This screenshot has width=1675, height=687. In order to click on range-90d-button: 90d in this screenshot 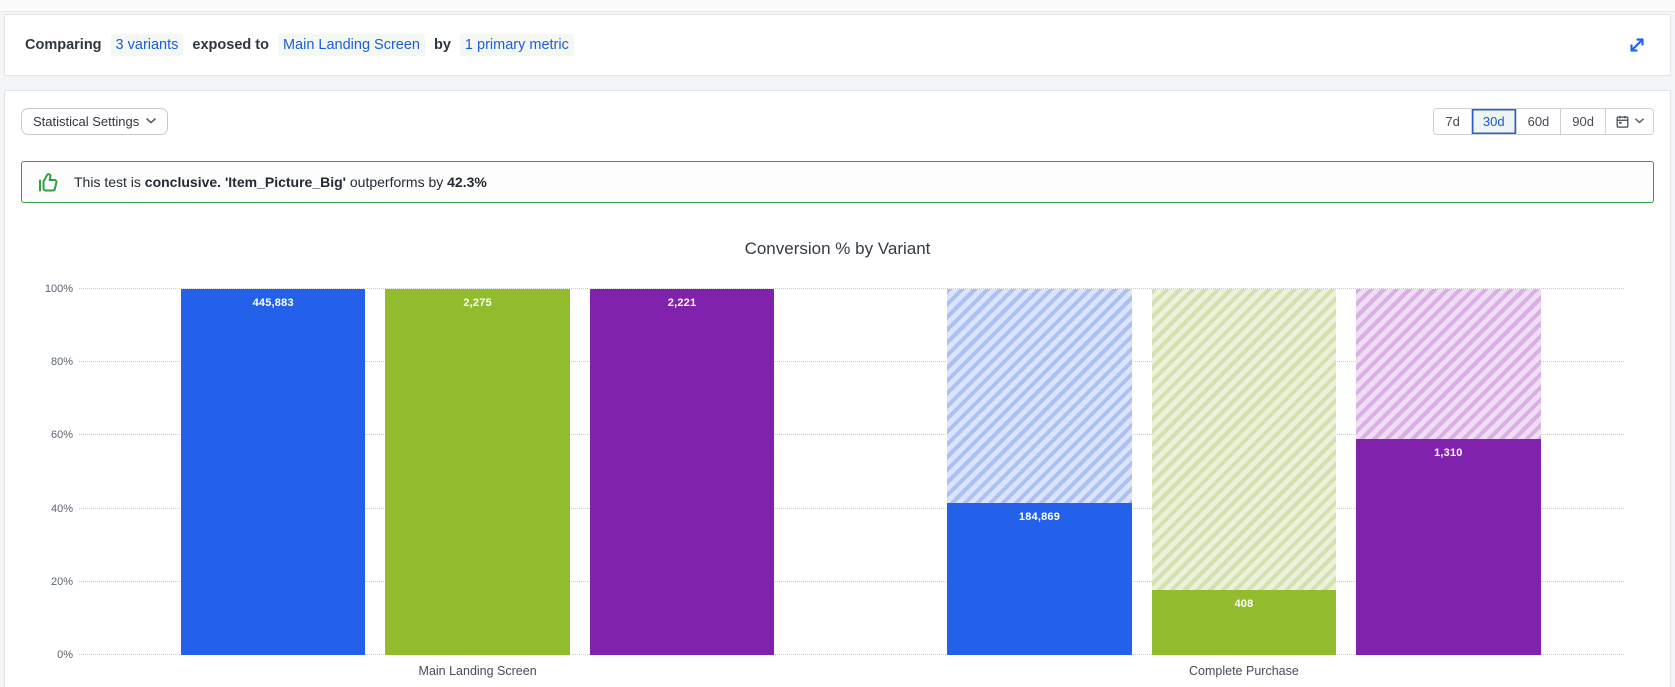, I will do `click(1583, 121)`.